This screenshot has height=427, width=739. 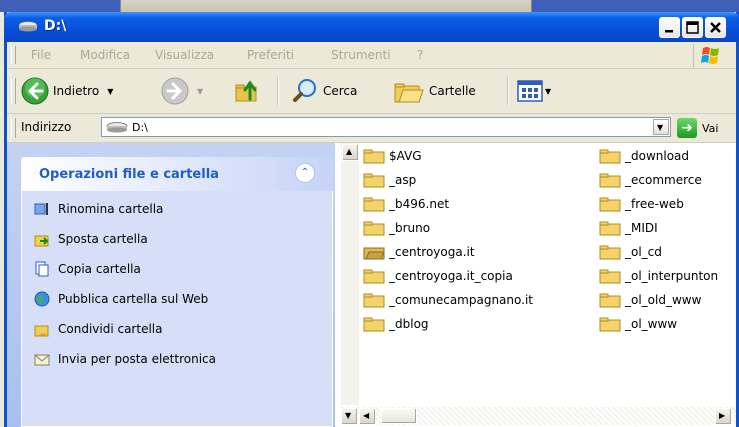 I want to click on back-arrow-icon, so click(x=35, y=91).